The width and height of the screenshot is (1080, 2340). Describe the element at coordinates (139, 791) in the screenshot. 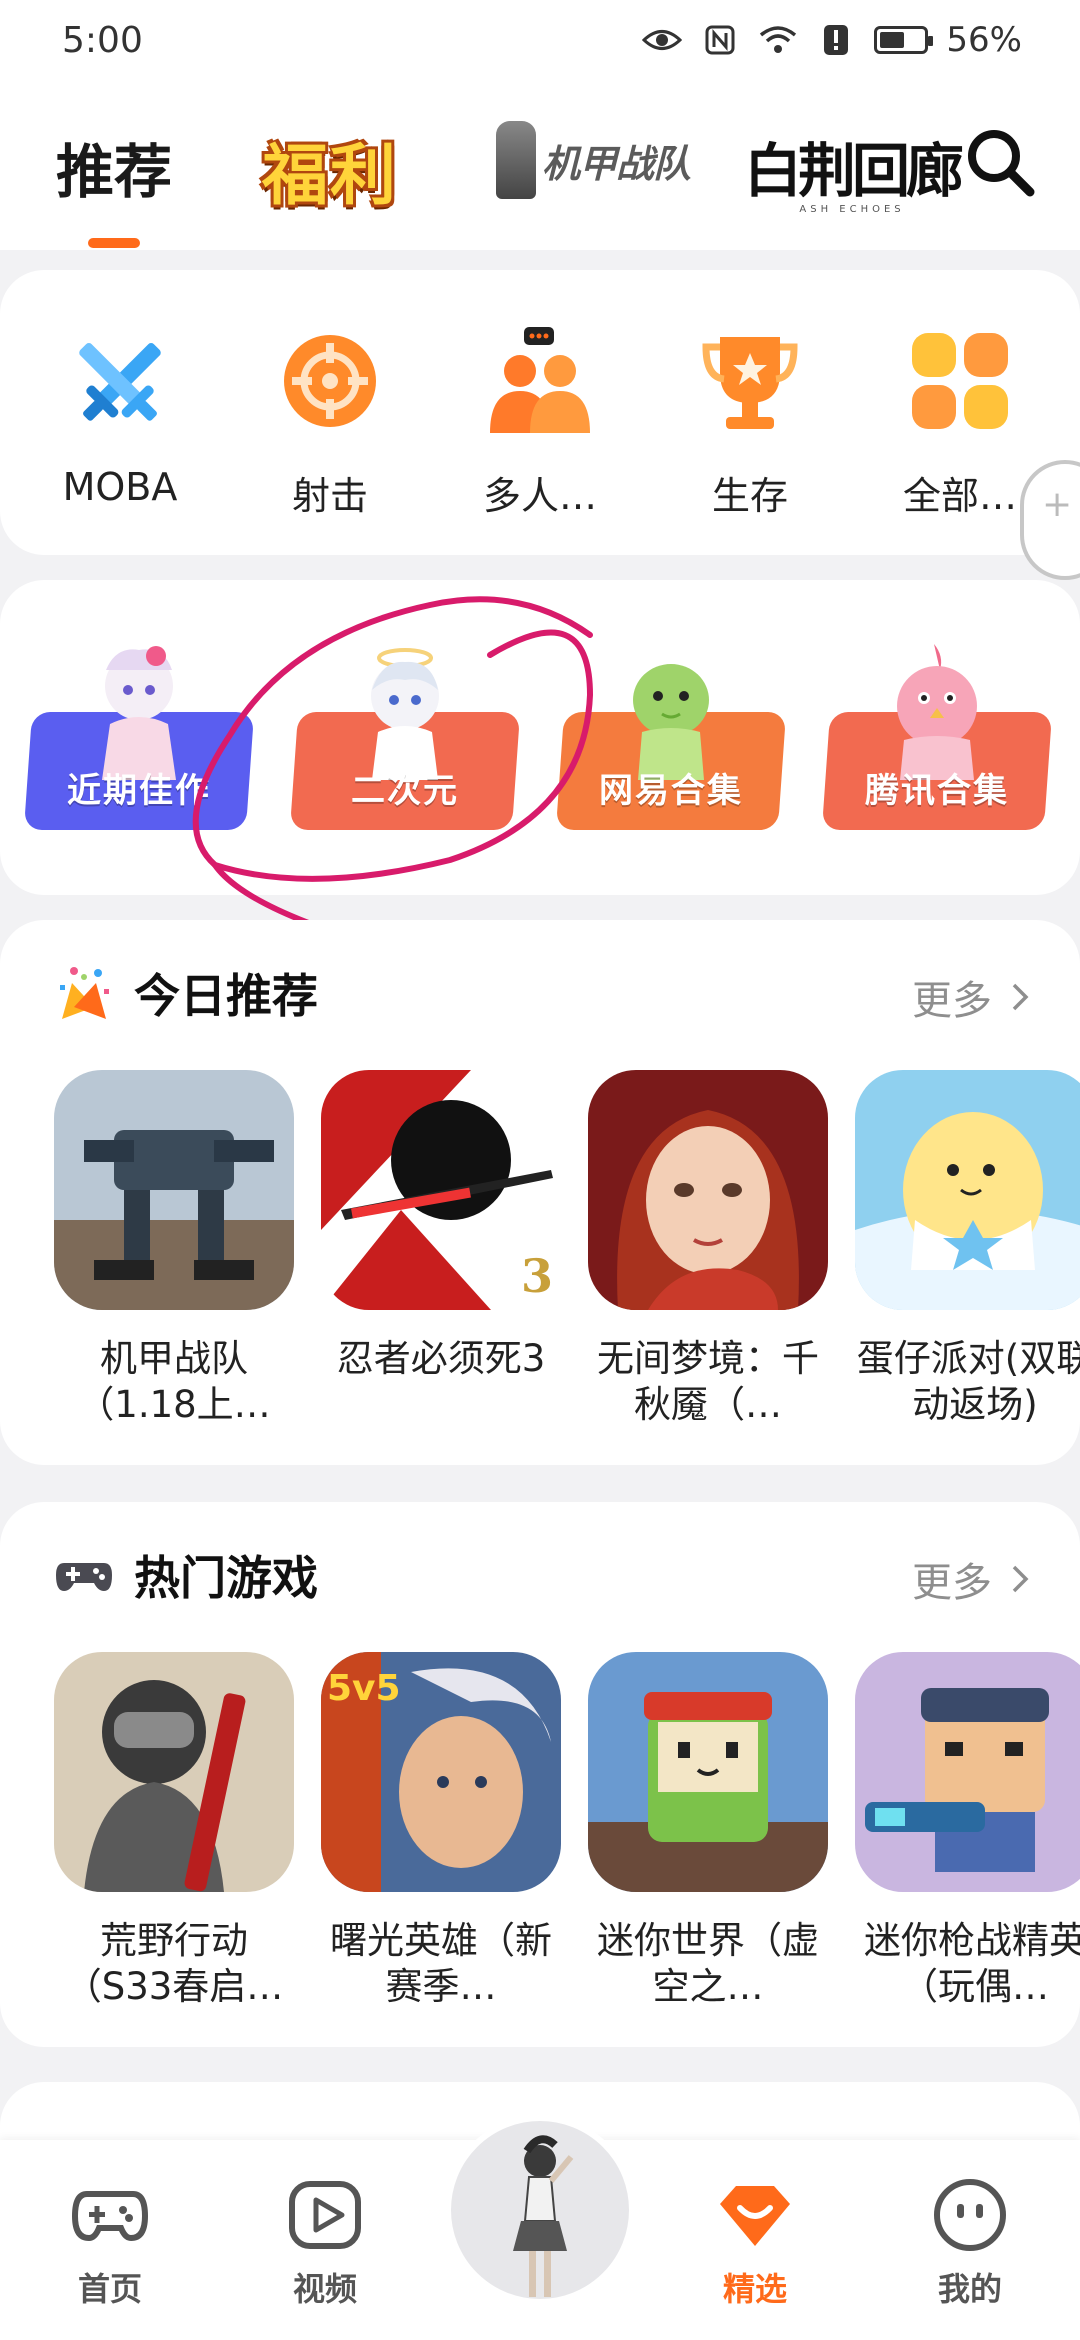

I see `collection-label: 近期佳作` at that location.